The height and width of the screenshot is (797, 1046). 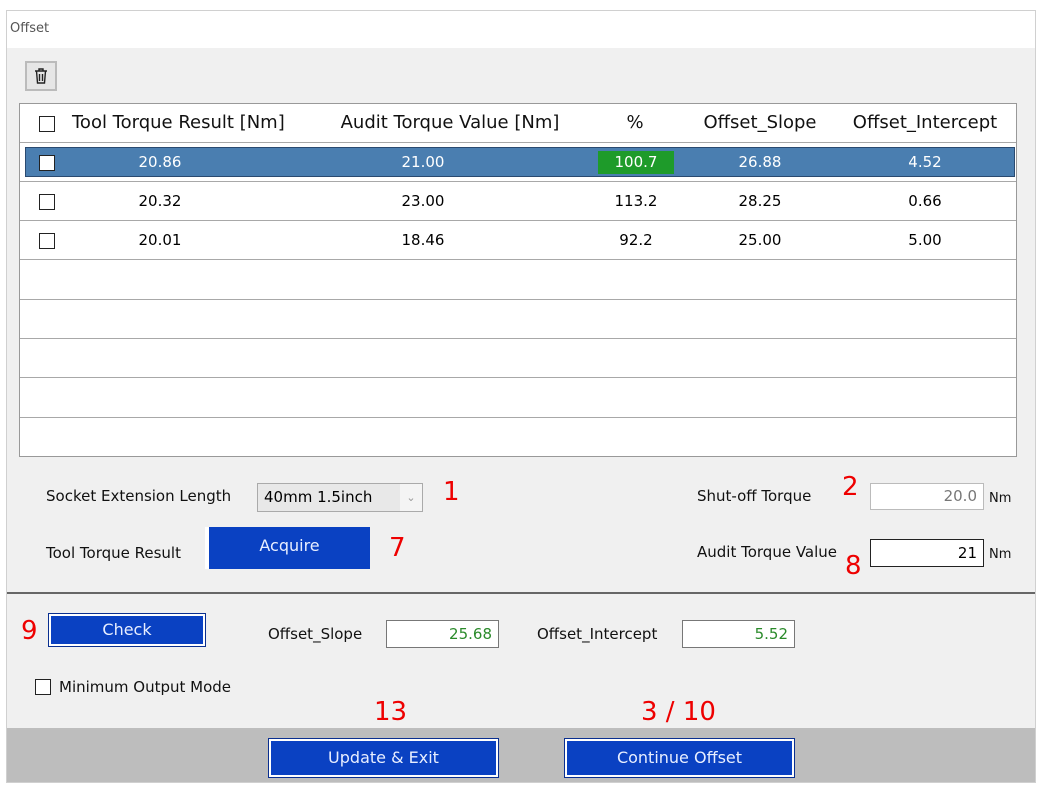 I want to click on annotation-8: 8, so click(x=853, y=566).